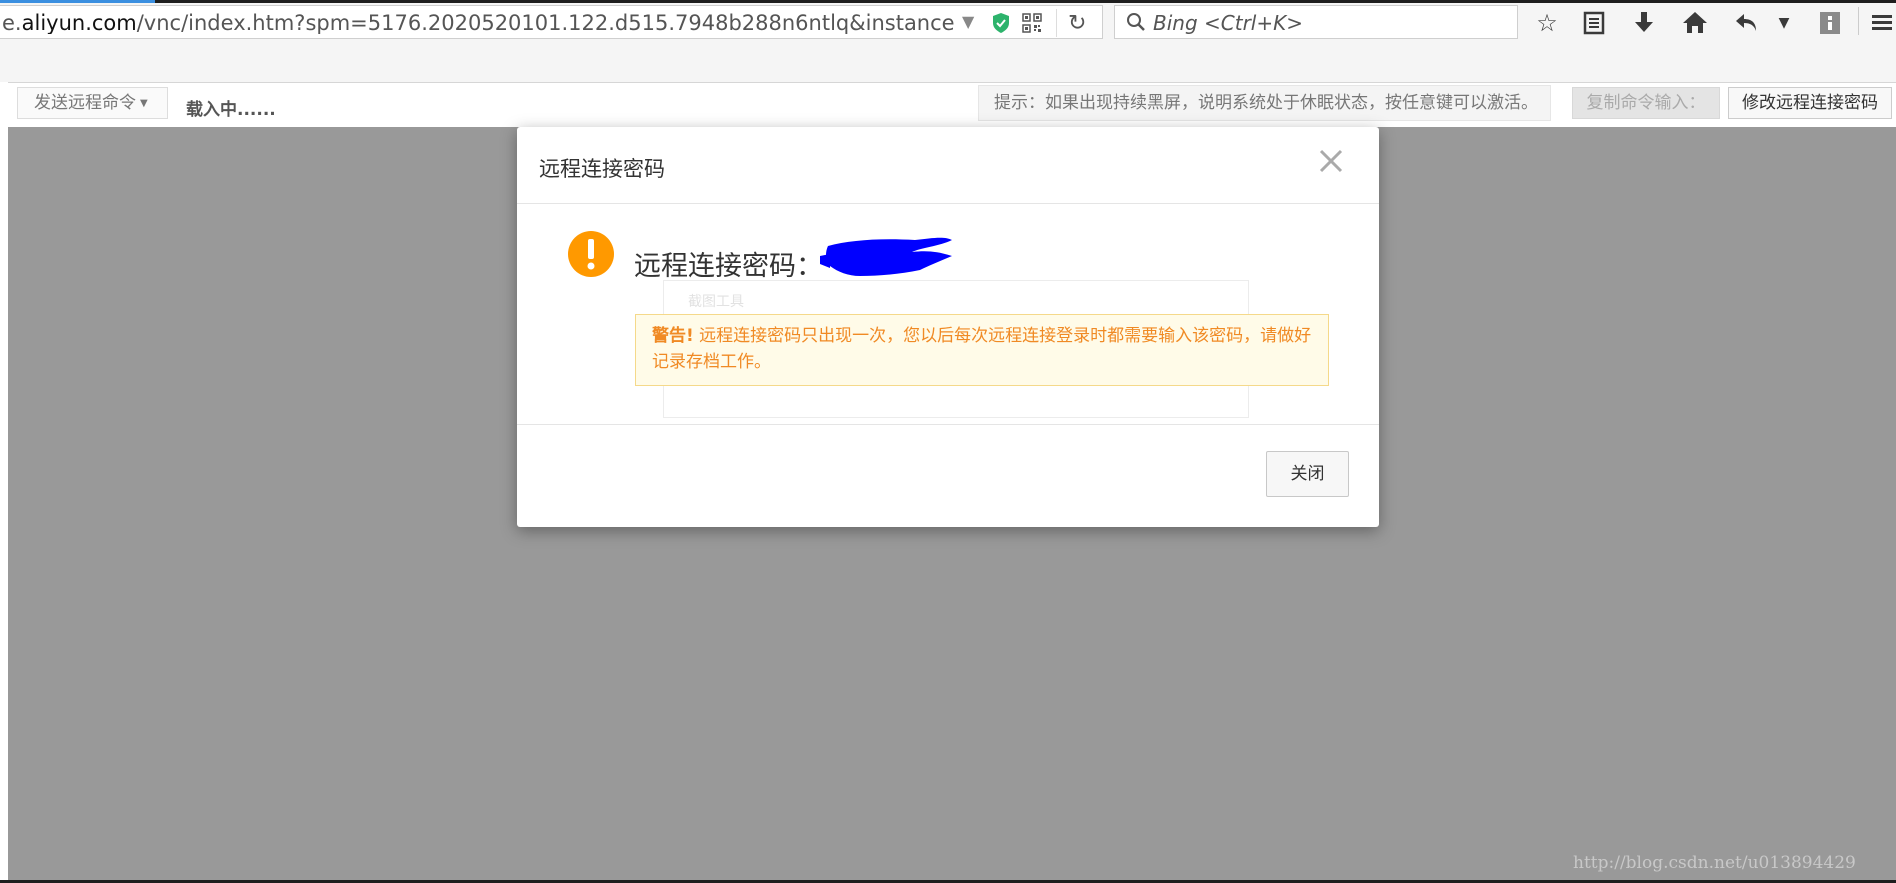 The height and width of the screenshot is (883, 1896). I want to click on caret-down-icon: ▼, so click(144, 103).